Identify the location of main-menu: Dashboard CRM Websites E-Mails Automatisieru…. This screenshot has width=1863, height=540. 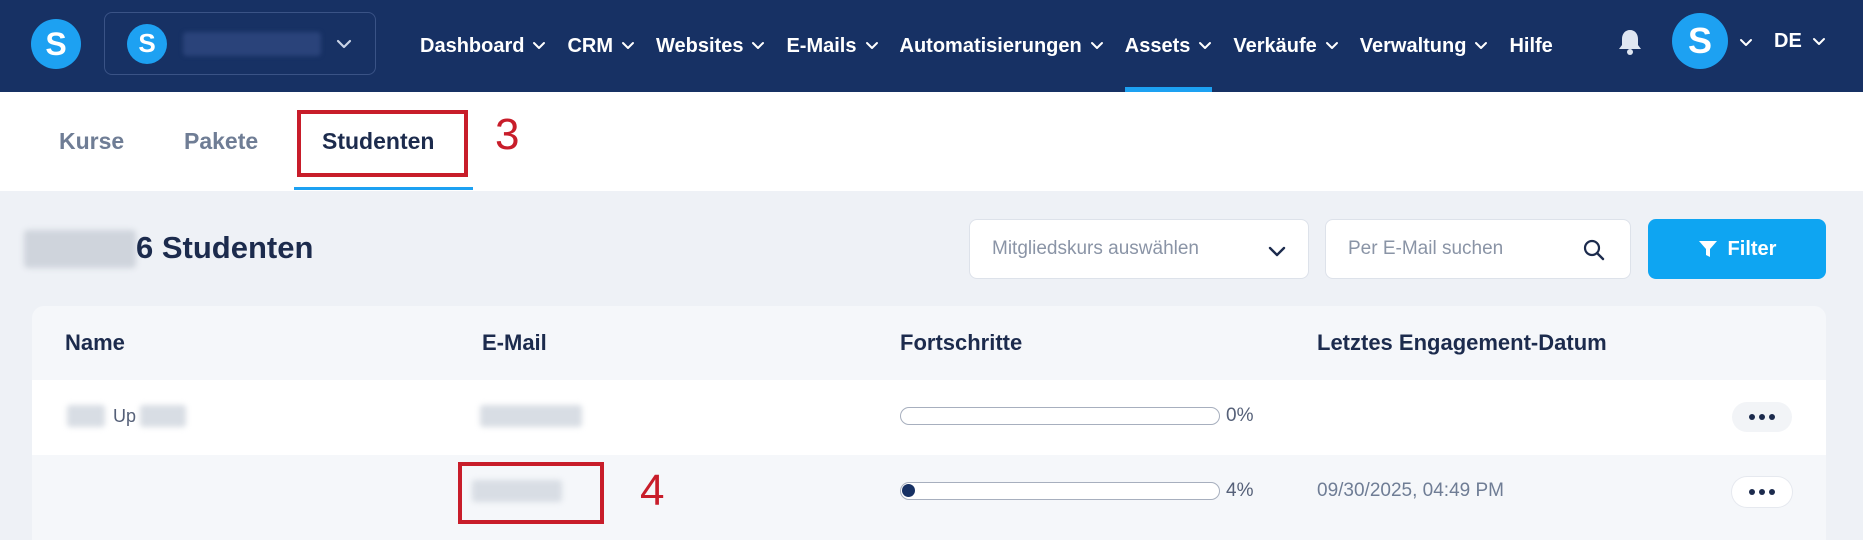
(997, 46).